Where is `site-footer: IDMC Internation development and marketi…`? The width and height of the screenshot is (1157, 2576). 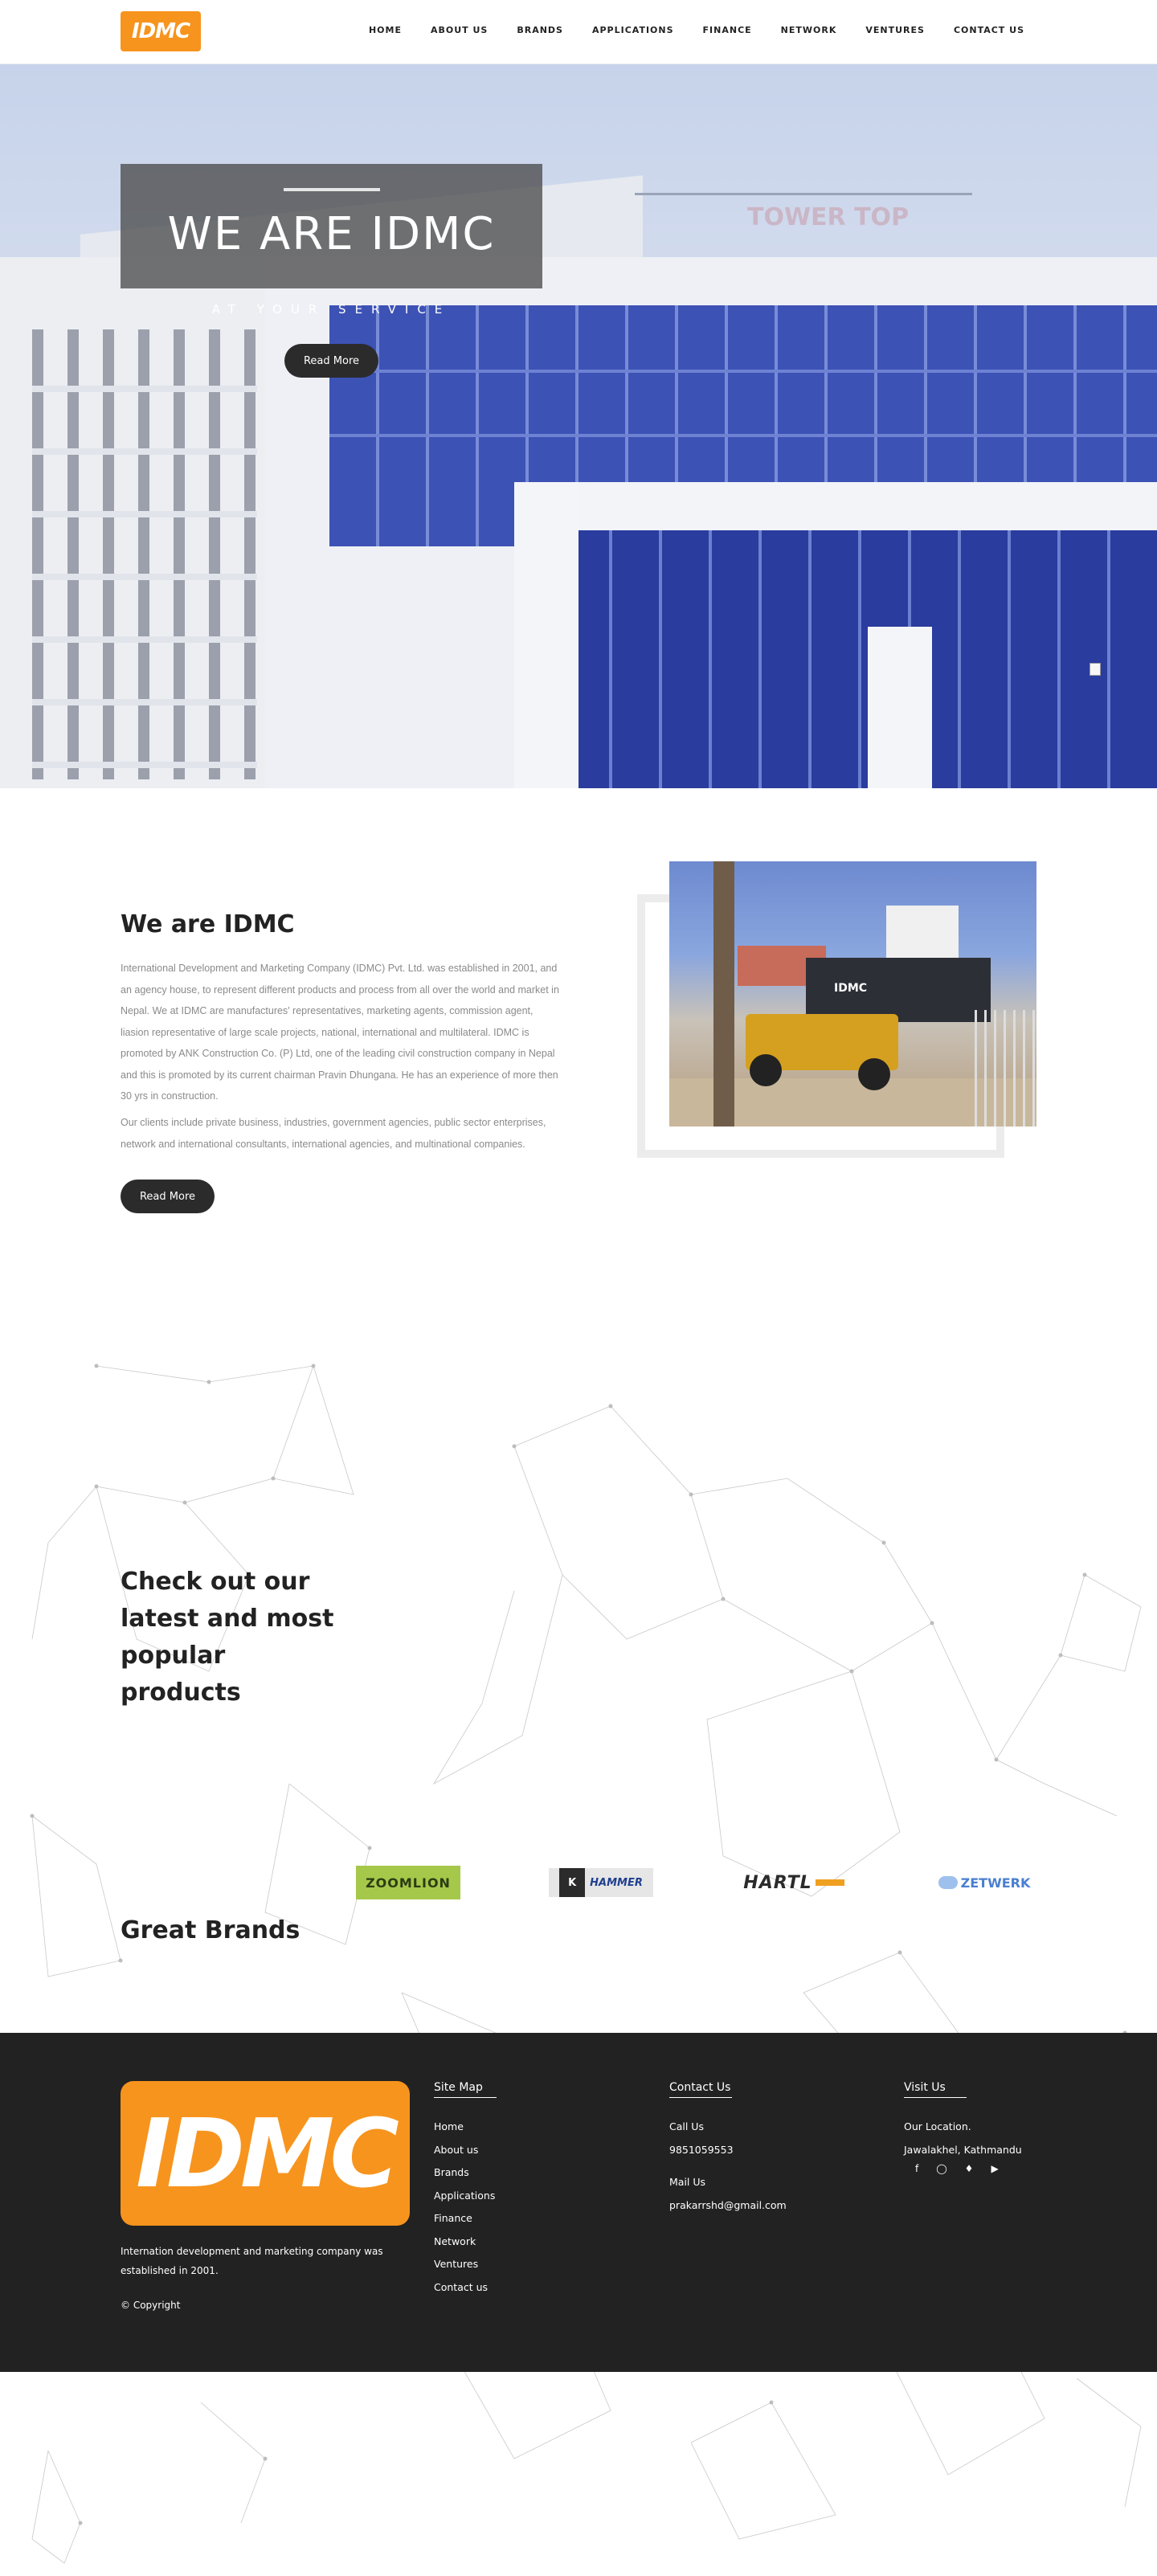 site-footer: IDMC Internation development and marketi… is located at coordinates (578, 2202).